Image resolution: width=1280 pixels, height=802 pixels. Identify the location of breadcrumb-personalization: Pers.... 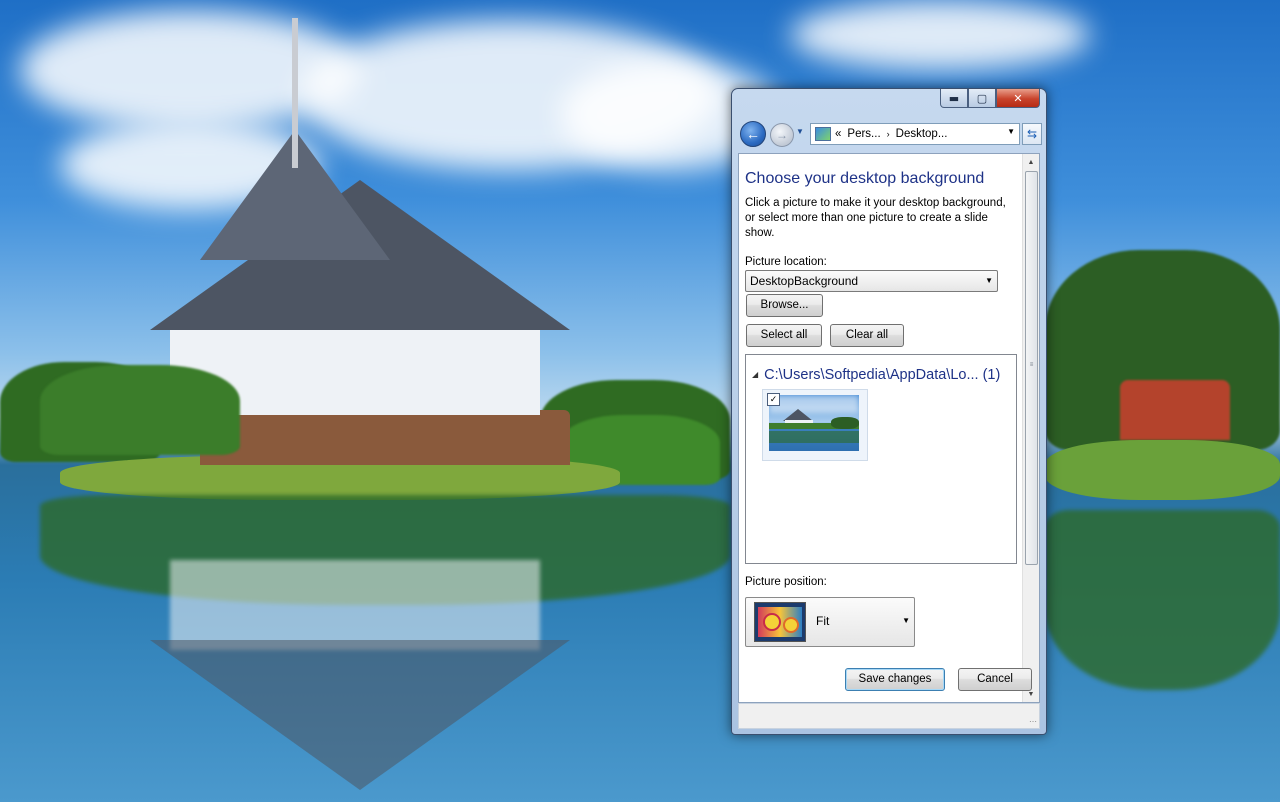
(863, 134).